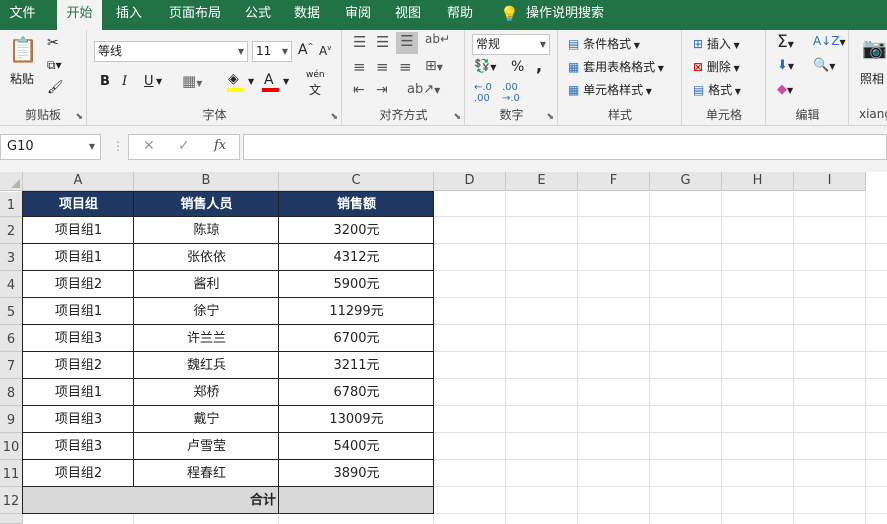 The height and width of the screenshot is (524, 887). Describe the element at coordinates (11, 446) in the screenshot. I see `row-header-10: 10` at that location.